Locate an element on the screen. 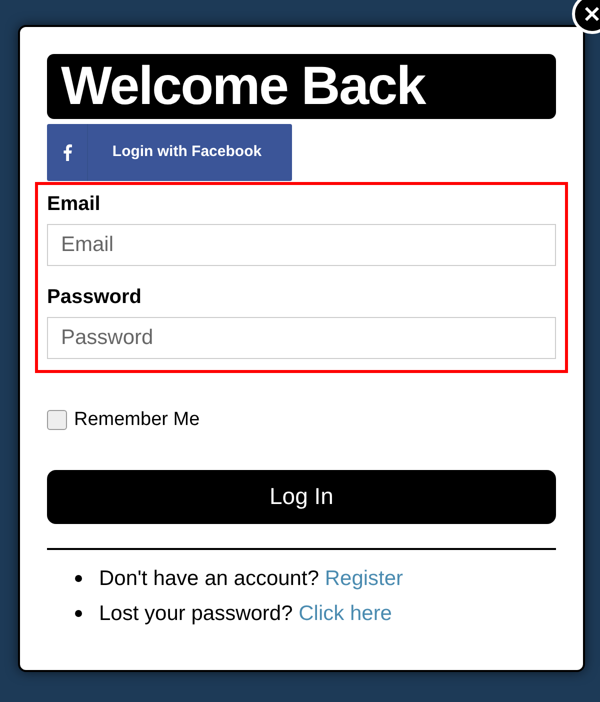 This screenshot has height=702, width=600. input-field: Email is located at coordinates (301, 245).